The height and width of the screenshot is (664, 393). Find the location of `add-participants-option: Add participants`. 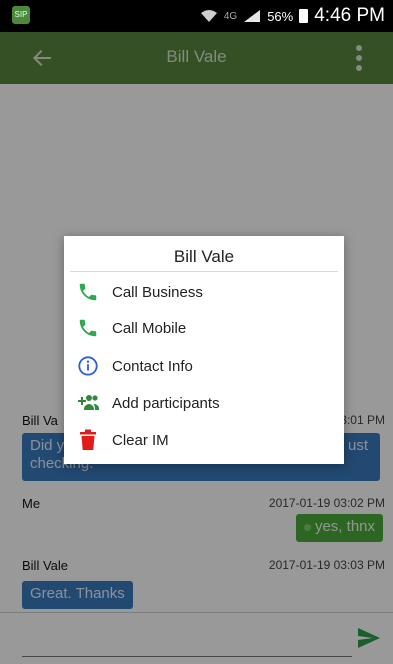

add-participants-option: Add participants is located at coordinates (204, 403).